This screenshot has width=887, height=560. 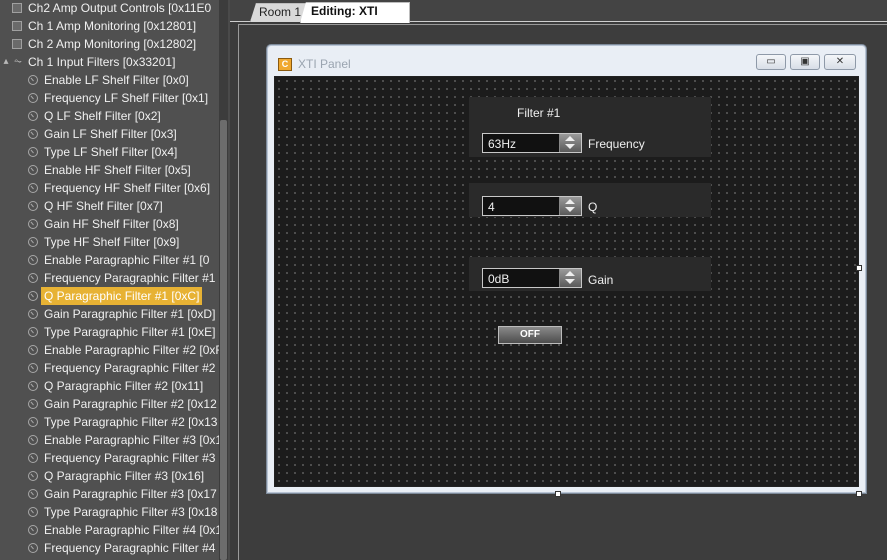 I want to click on minimize-icon: ▭, so click(x=771, y=61).